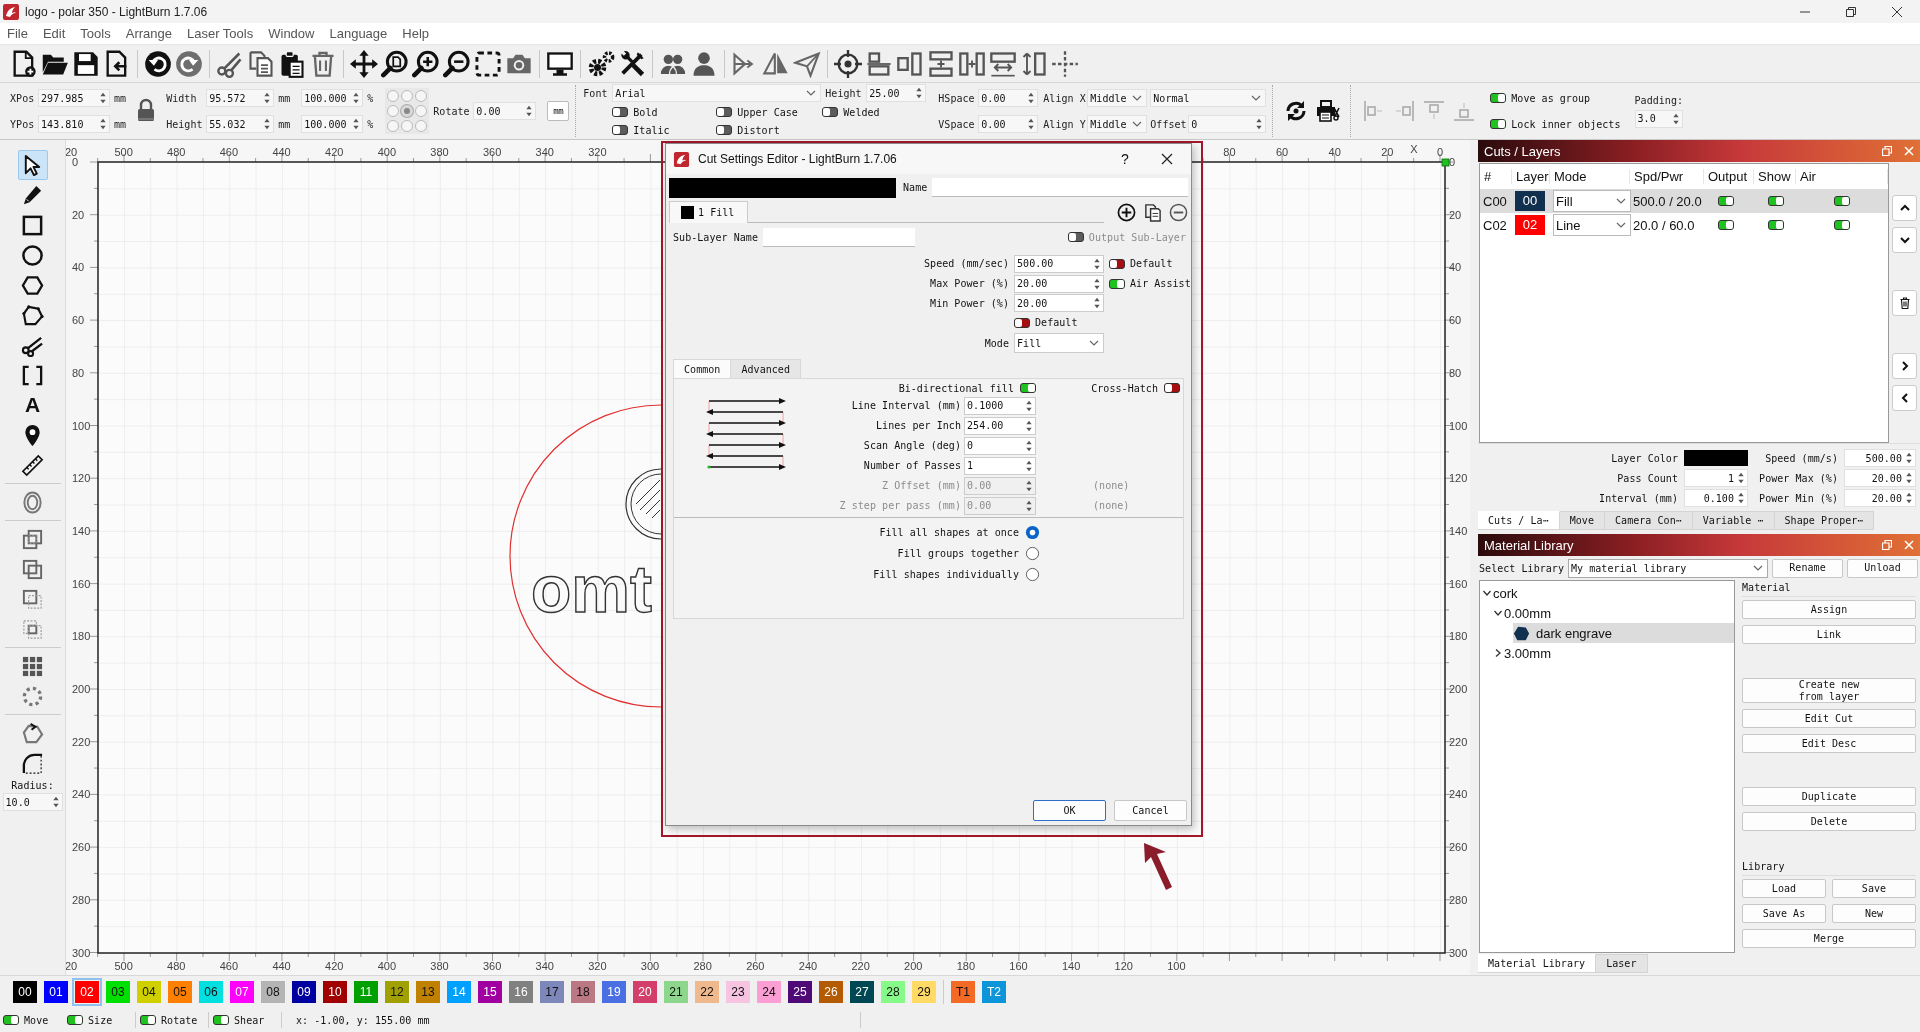  What do you see at coordinates (32, 763) in the screenshot?
I see `rounded-corner-icon` at bounding box center [32, 763].